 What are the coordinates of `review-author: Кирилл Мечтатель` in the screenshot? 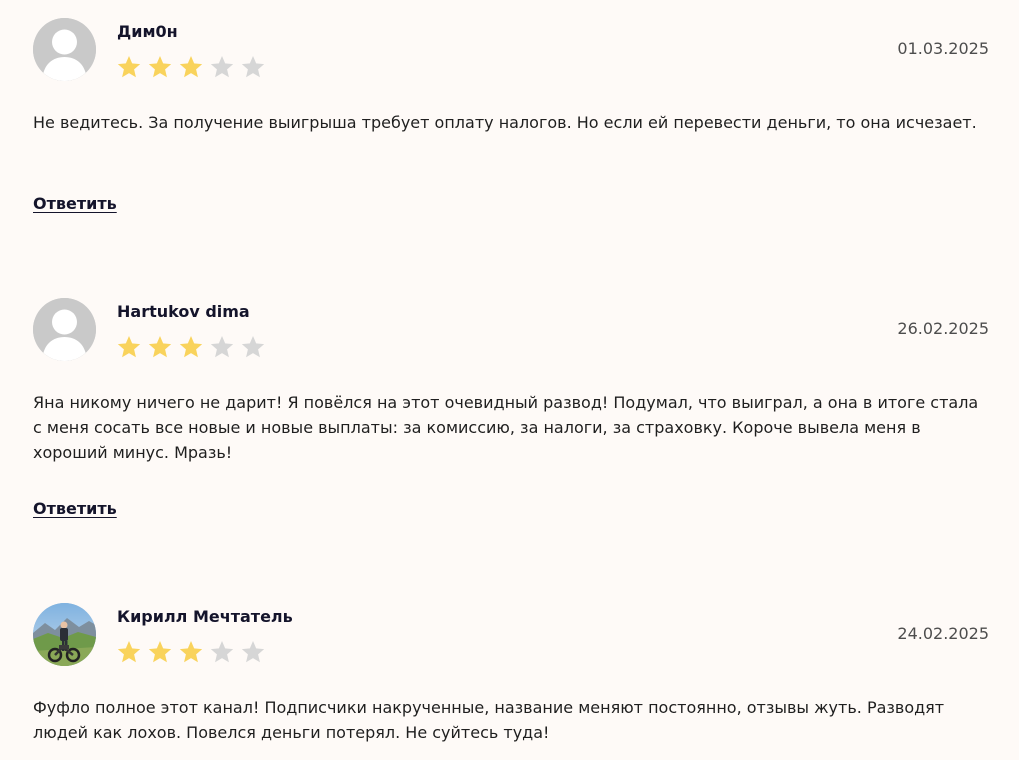 It's located at (205, 616).